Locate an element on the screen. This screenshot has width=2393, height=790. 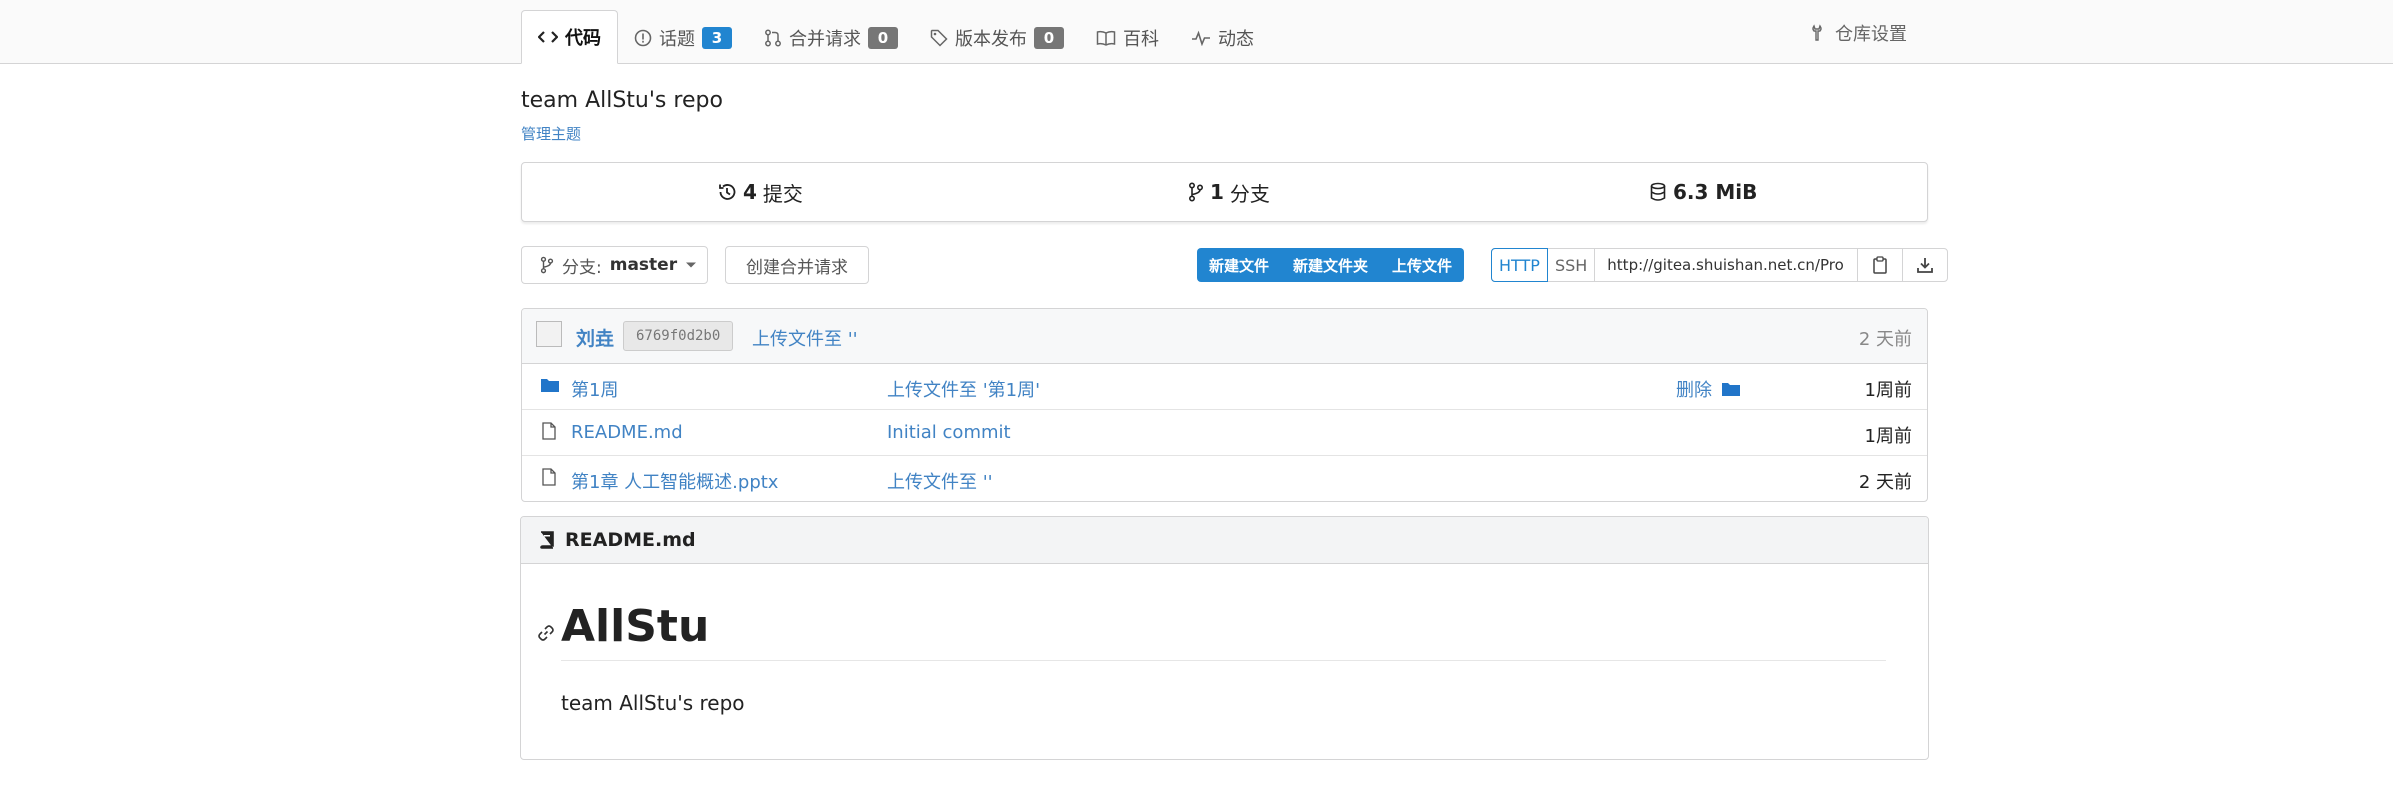
size-stat: 6.3 MiB is located at coordinates (1703, 192).